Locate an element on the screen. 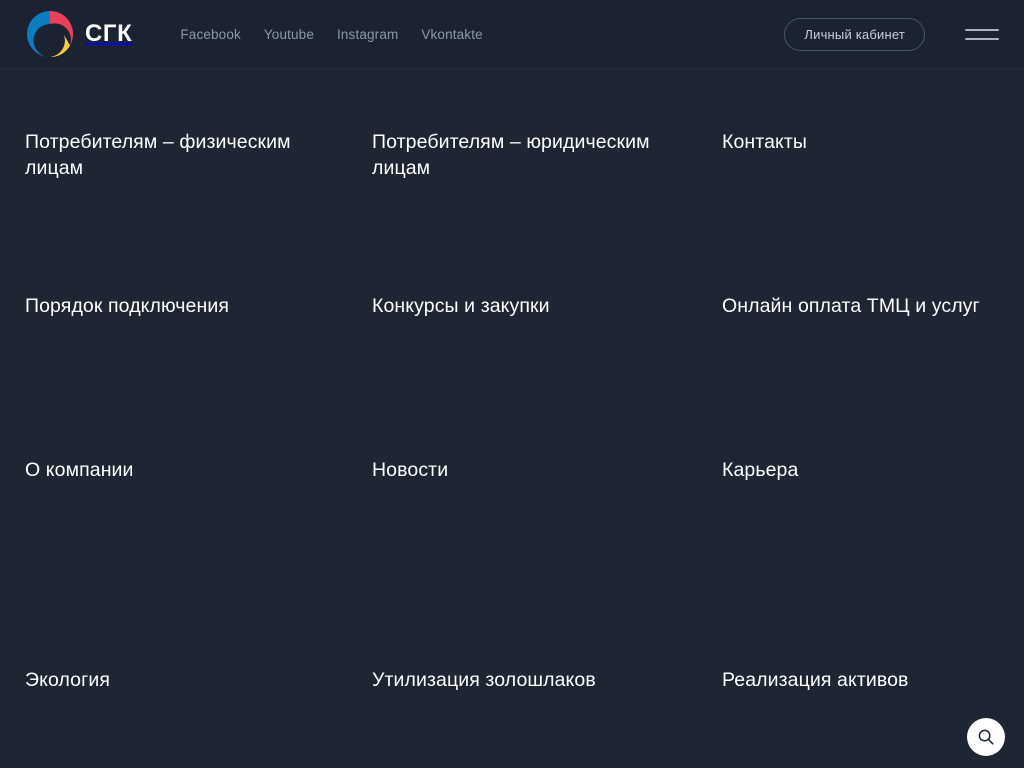 The image size is (1024, 768). menu-item-career: Карьера is located at coordinates (760, 470).